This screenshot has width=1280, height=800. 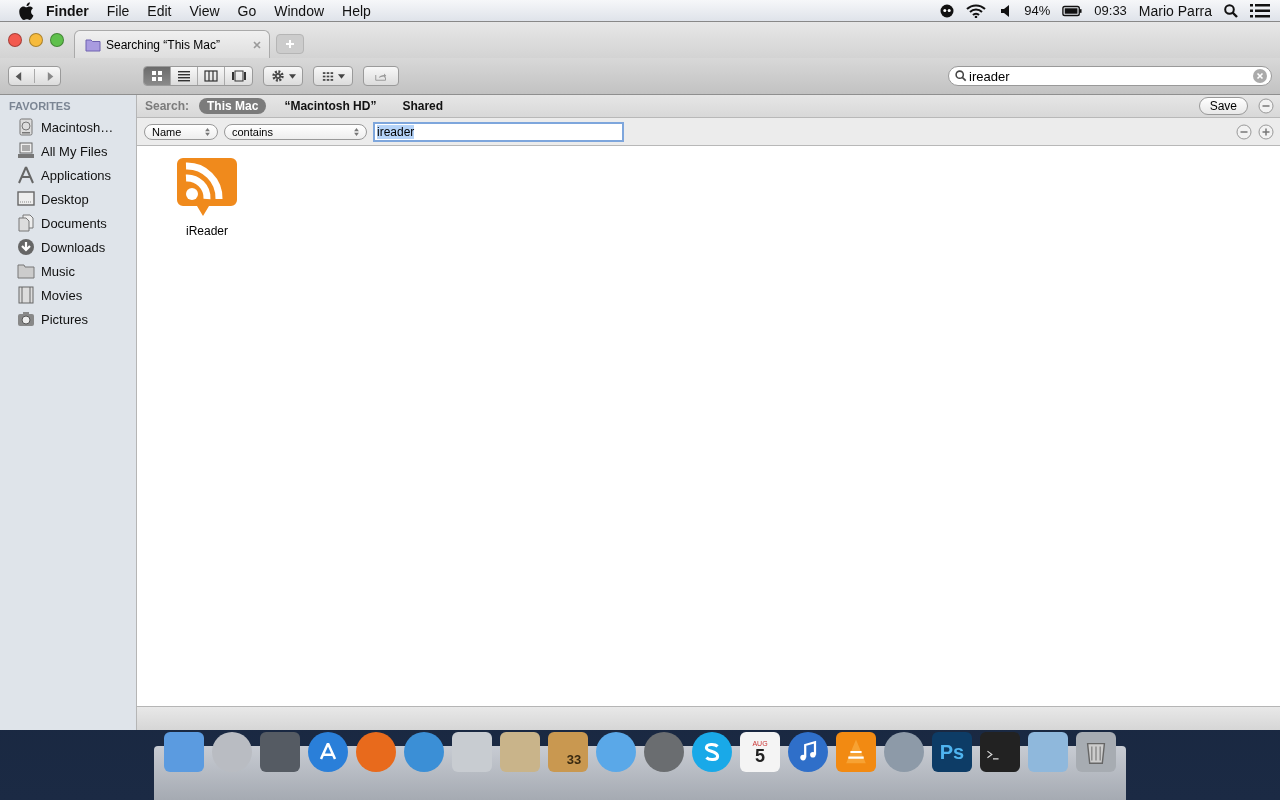 What do you see at coordinates (34, 76) in the screenshot?
I see `back-forward-control` at bounding box center [34, 76].